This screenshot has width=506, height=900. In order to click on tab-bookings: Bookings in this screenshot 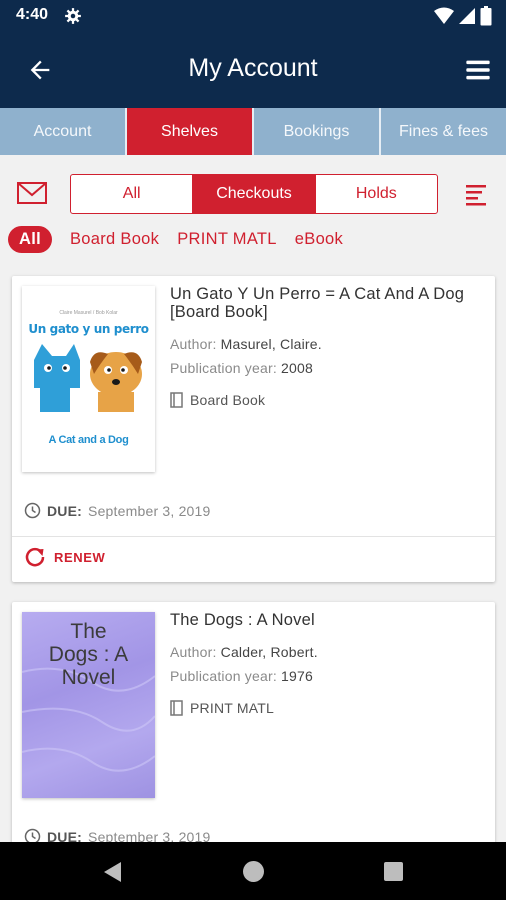, I will do `click(317, 131)`.